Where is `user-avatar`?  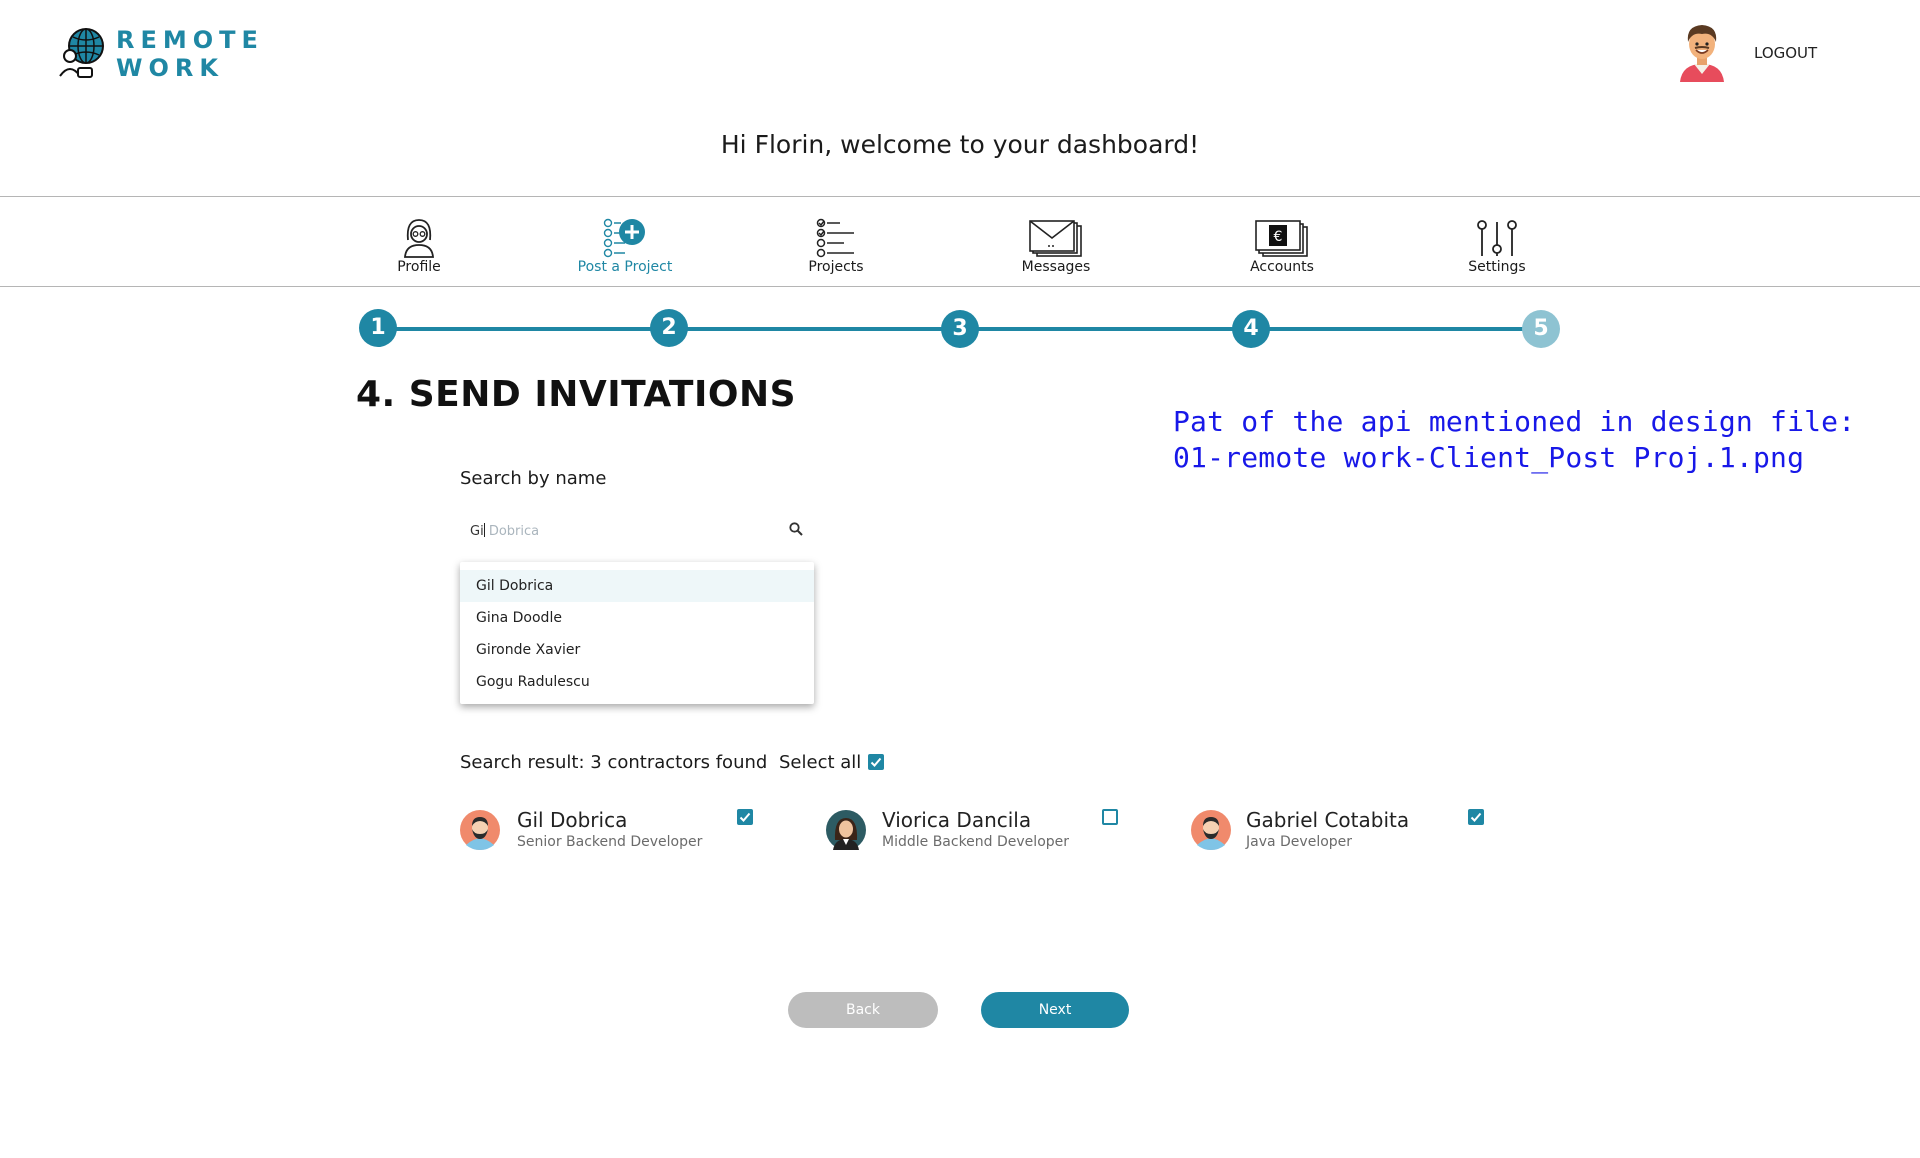
user-avatar is located at coordinates (1702, 52).